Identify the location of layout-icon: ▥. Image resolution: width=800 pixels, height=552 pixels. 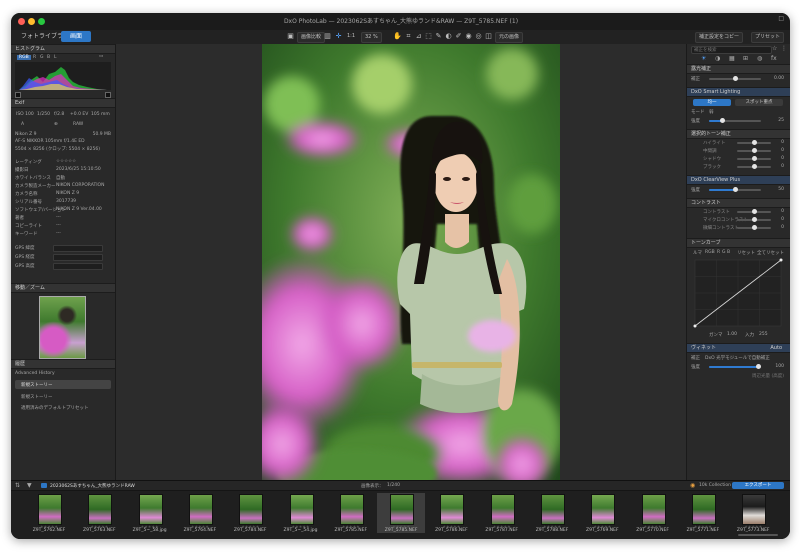
(327, 36).